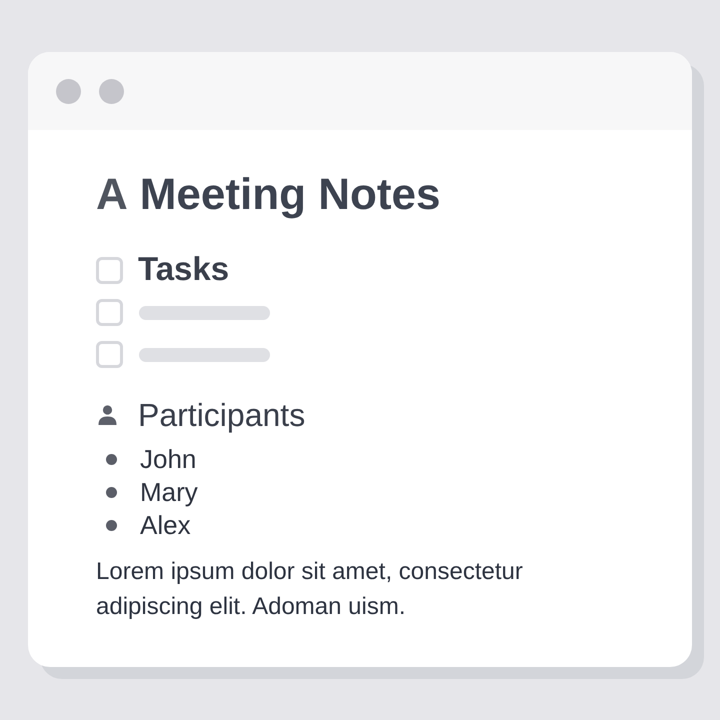  I want to click on tasks-heading: Tasks, so click(184, 268).